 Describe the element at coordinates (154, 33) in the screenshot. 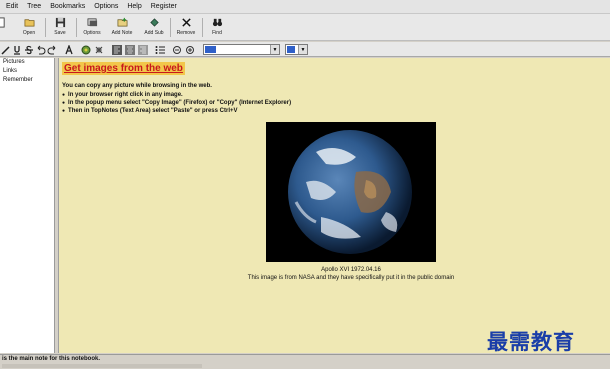

I see `add-sub-label: Add Sub` at that location.